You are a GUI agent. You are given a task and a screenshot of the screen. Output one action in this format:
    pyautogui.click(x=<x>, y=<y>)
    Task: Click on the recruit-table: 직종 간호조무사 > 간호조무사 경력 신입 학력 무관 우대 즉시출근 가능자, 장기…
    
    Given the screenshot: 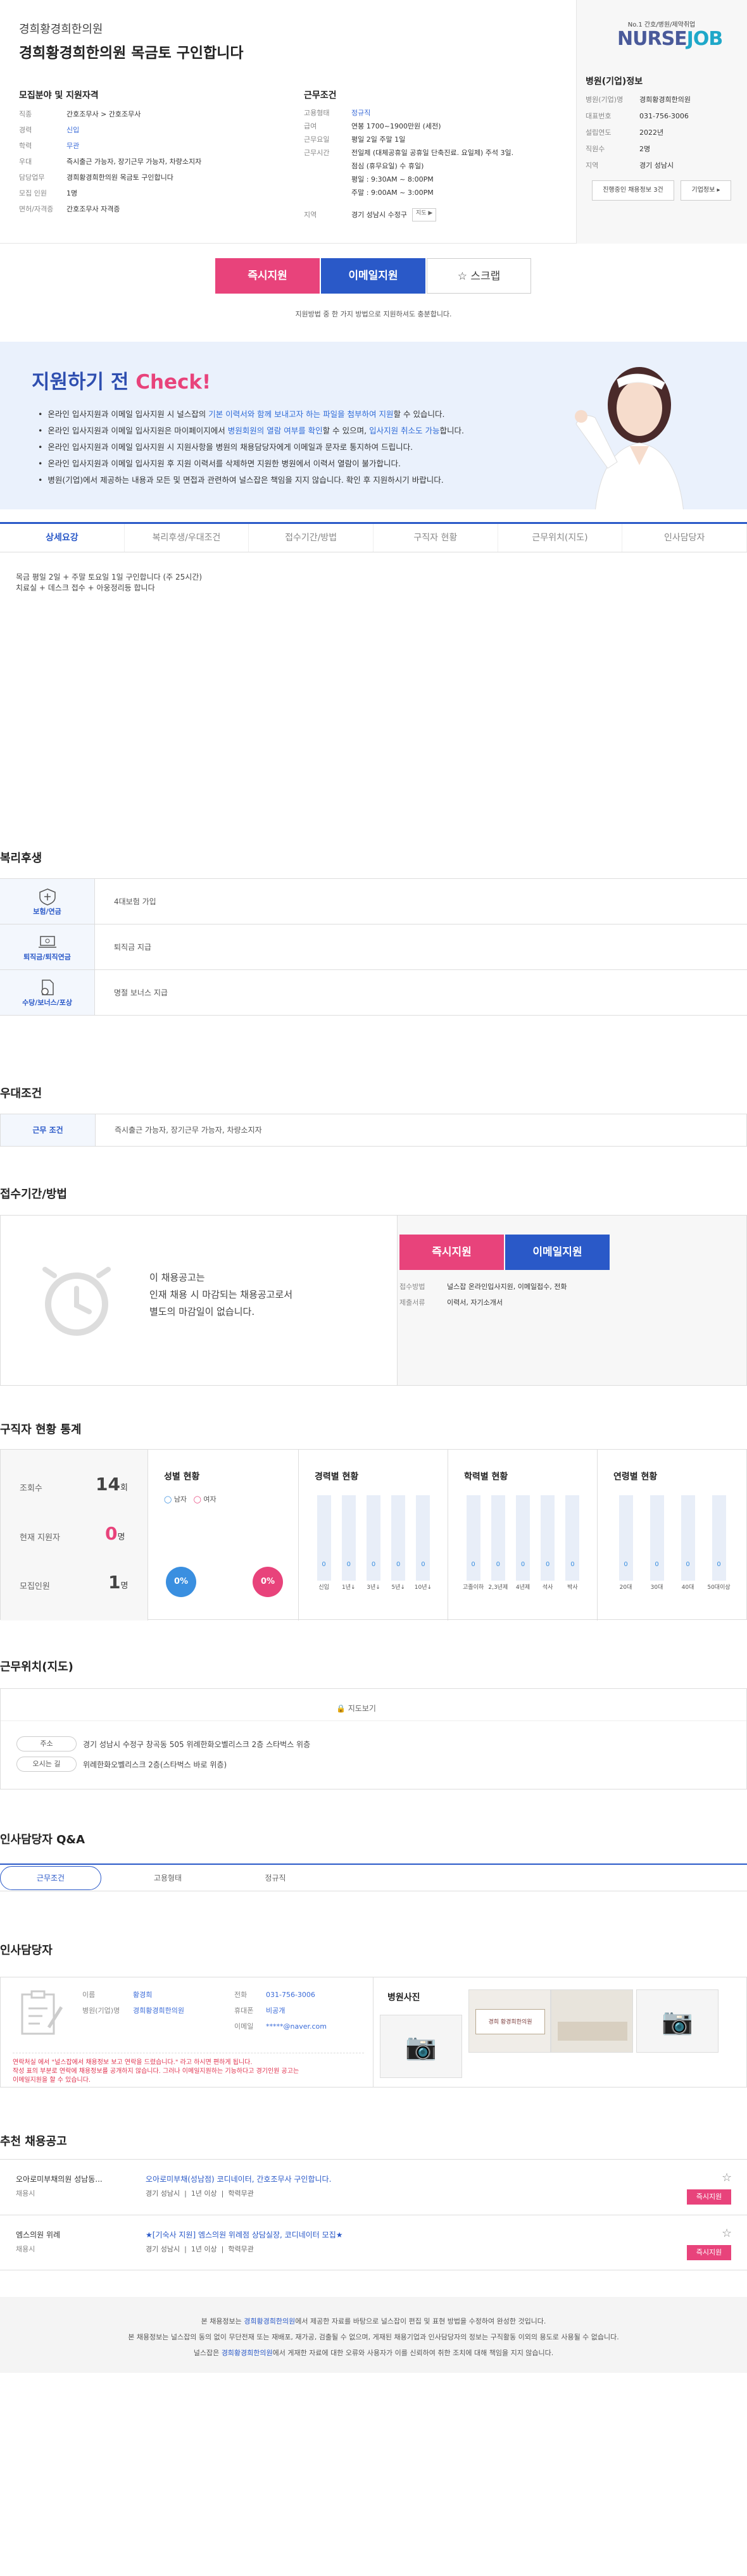 What is the action you would take?
    pyautogui.click(x=110, y=161)
    